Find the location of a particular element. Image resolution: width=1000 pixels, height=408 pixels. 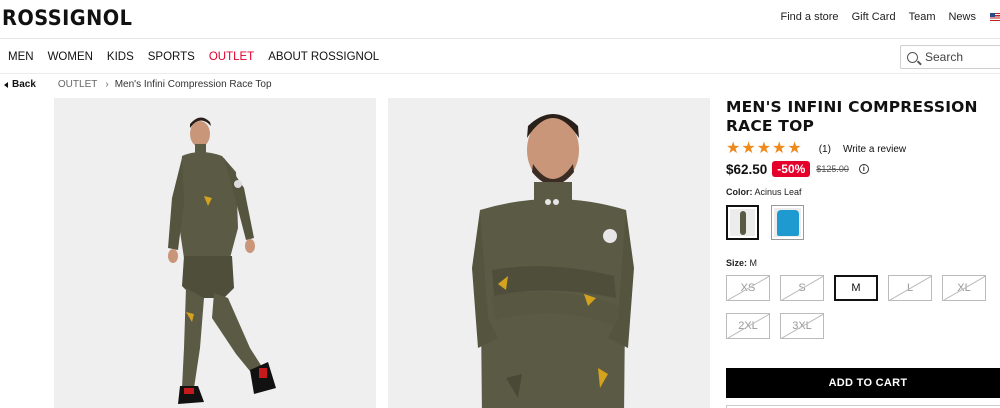

size-label-row: Size: M is located at coordinates (863, 263).